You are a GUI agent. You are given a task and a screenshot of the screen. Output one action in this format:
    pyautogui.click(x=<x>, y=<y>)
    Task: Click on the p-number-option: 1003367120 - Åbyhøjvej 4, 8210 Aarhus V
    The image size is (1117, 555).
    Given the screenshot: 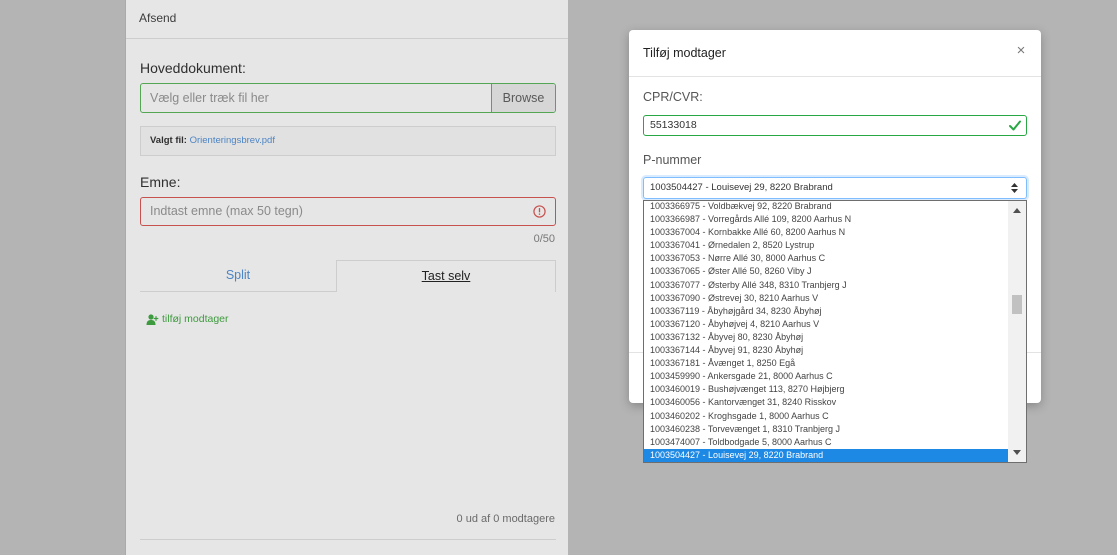 What is the action you would take?
    pyautogui.click(x=826, y=324)
    